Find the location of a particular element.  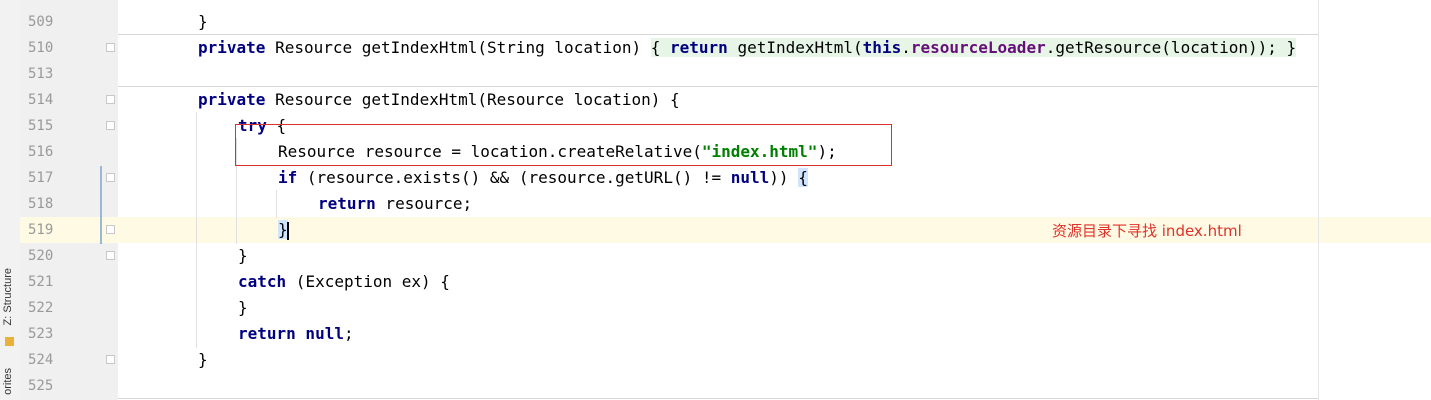

line-number: 510 is located at coordinates (48, 48).